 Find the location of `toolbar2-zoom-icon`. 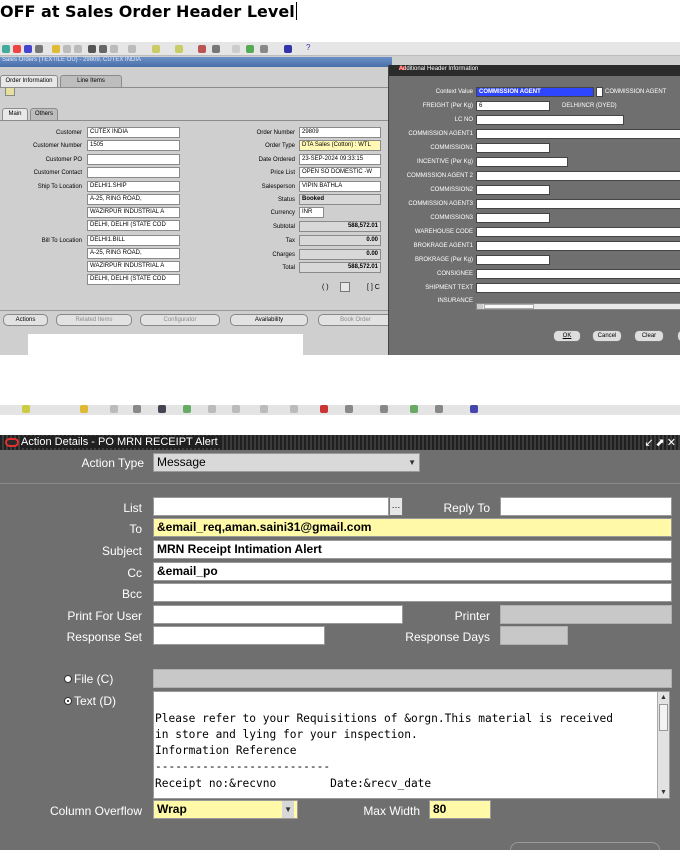

toolbar2-zoom-icon is located at coordinates (187, 409).